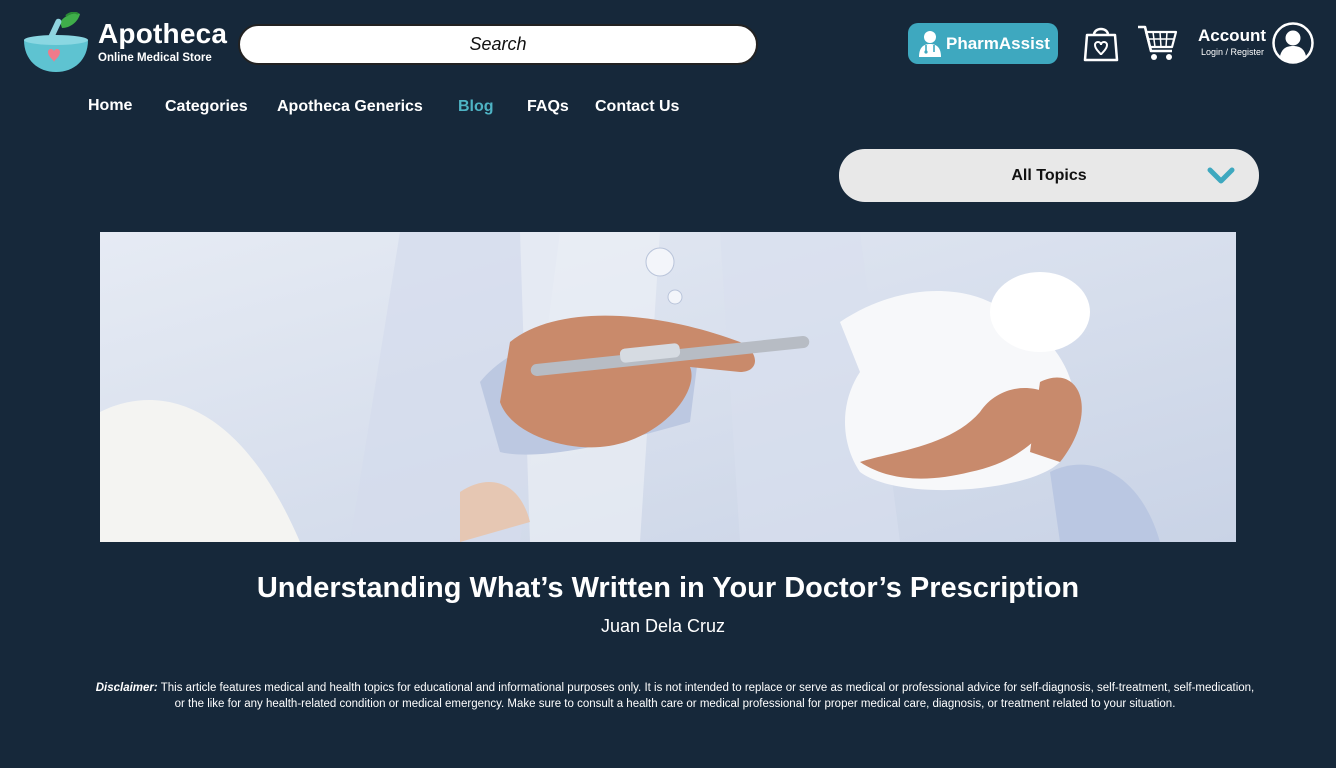 The width and height of the screenshot is (1336, 768). Describe the element at coordinates (998, 43) in the screenshot. I see `pharmassist-label: PharmAssist` at that location.